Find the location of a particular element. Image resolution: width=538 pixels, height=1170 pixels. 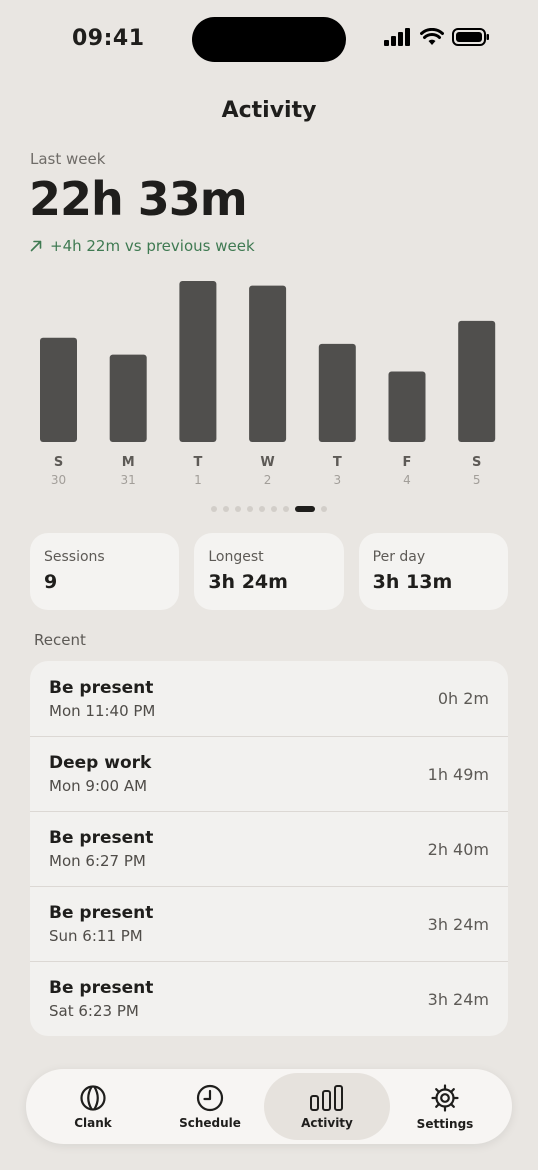

list-item: Be present Mon 6:27 PM 2h 40m is located at coordinates (269, 848).